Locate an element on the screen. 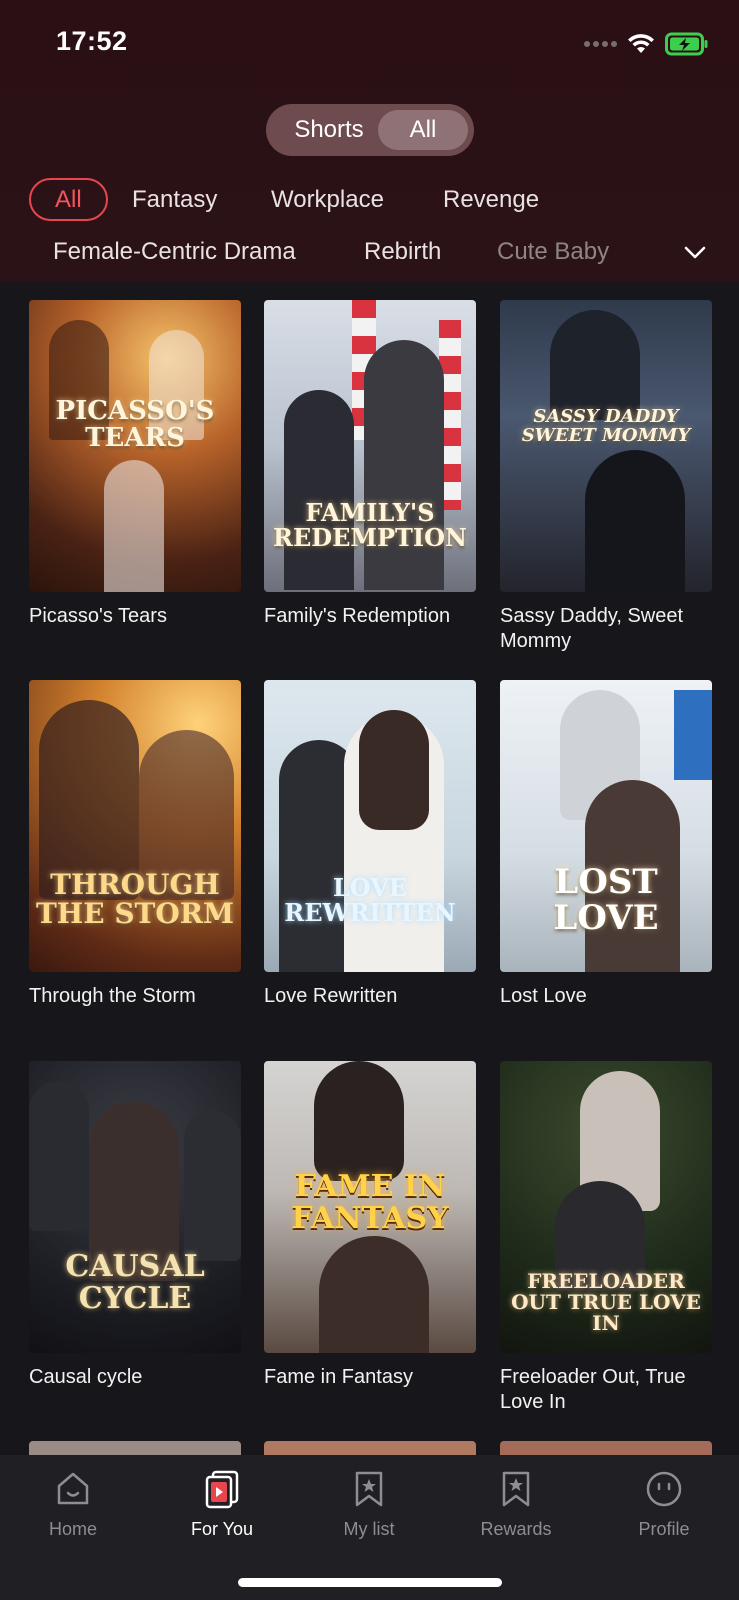 The image size is (739, 1600). drama-poster: LOST LOVE is located at coordinates (606, 826).